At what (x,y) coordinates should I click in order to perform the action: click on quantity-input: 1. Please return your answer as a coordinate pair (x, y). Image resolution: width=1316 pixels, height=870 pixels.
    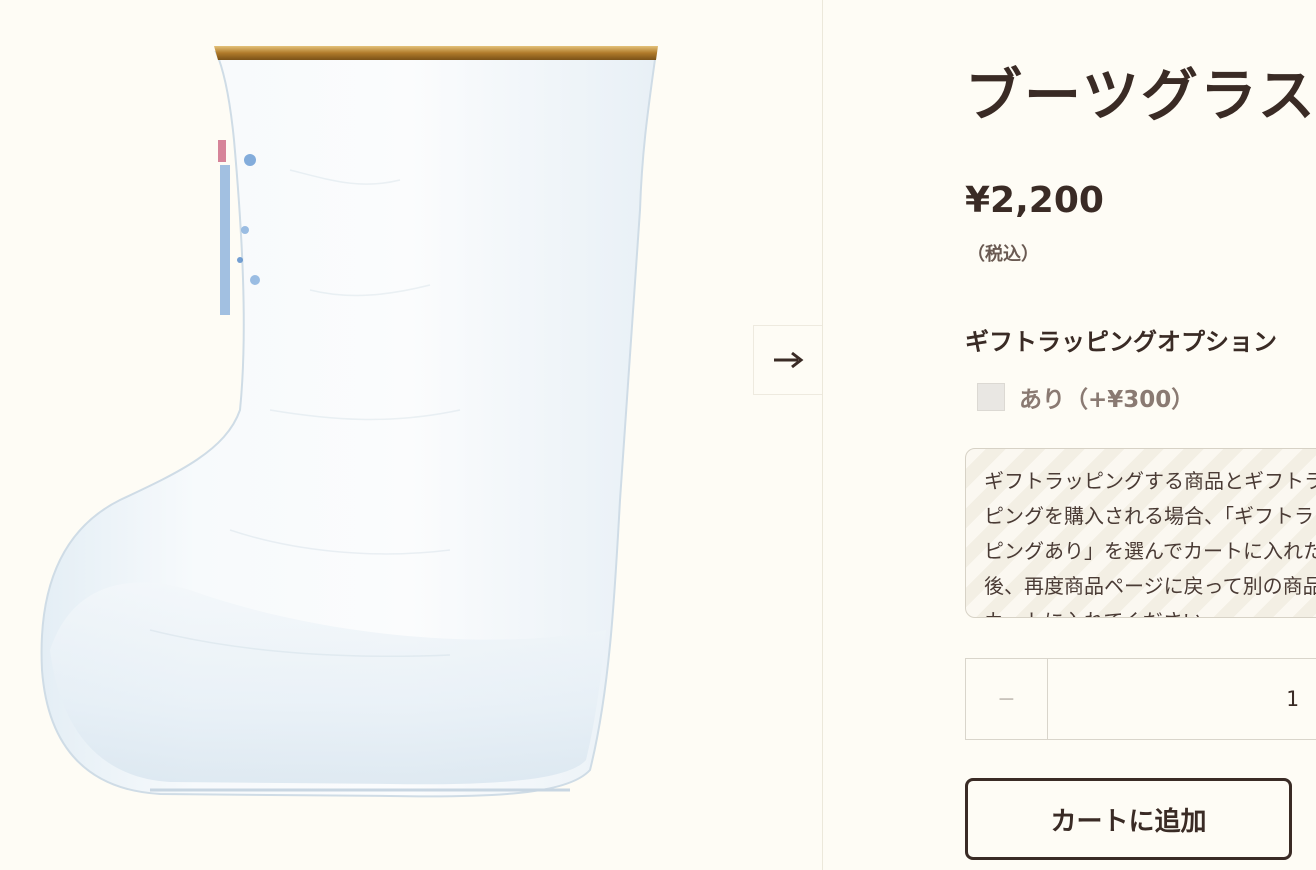
    Looking at the image, I should click on (1292, 699).